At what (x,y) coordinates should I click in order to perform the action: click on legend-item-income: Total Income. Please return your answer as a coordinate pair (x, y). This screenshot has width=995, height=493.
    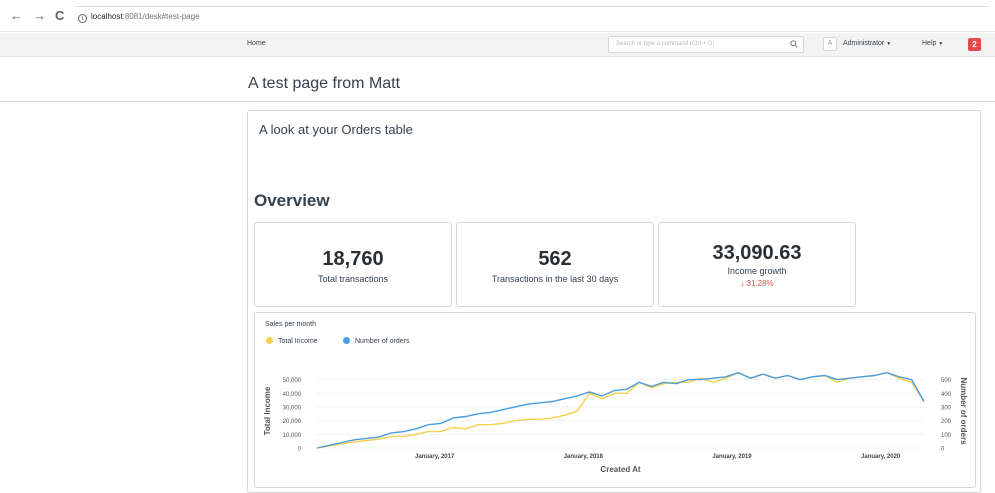
    Looking at the image, I should click on (292, 341).